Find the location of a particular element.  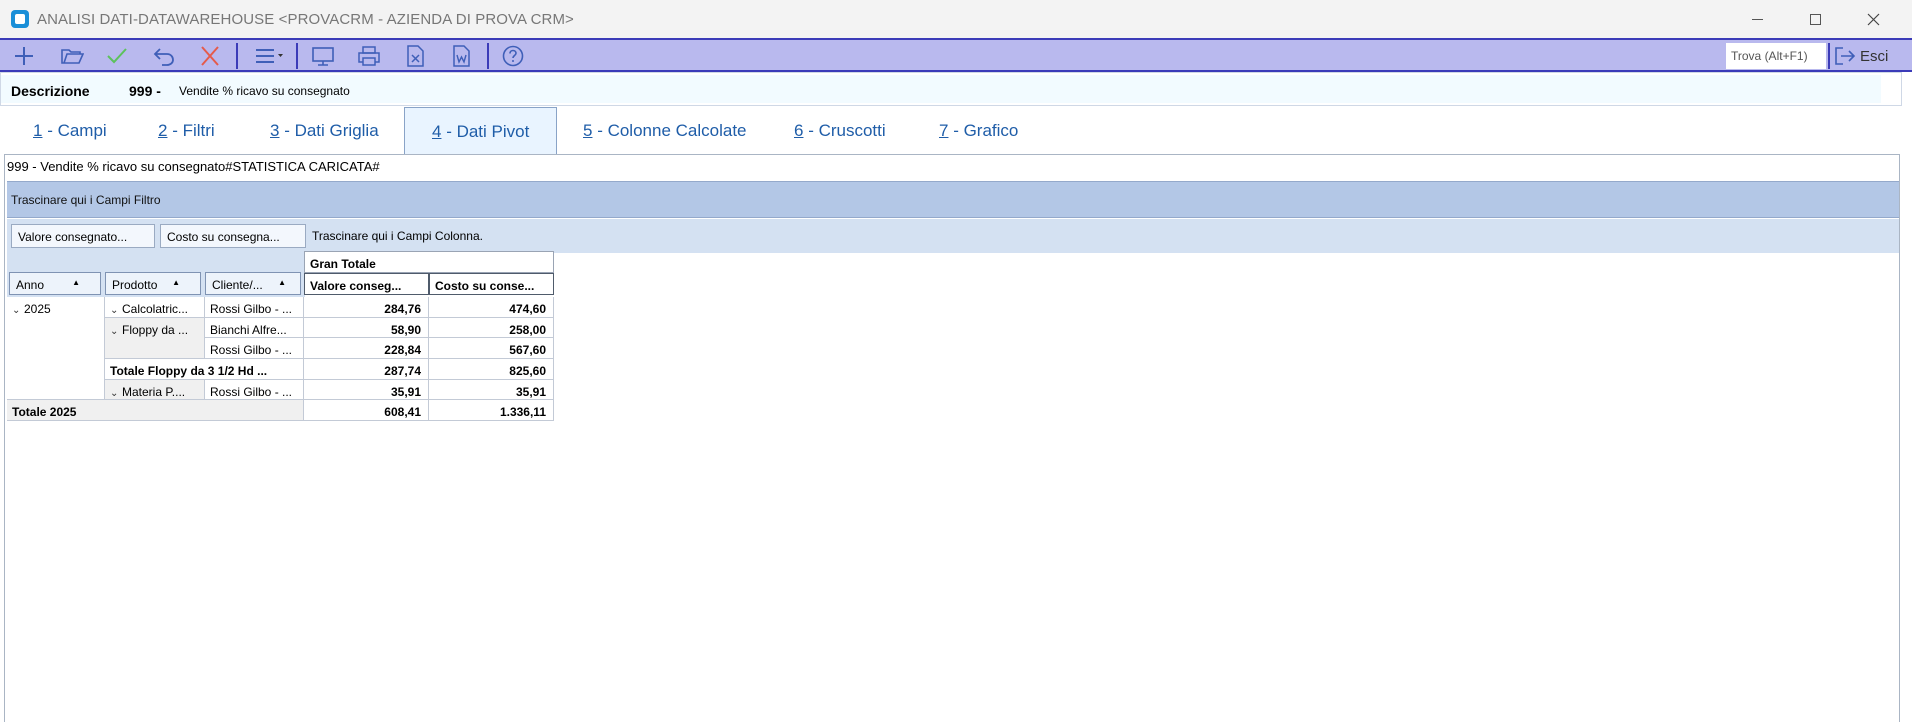

column-hint: Trascinare qui i Campi Colonna. is located at coordinates (397, 236).